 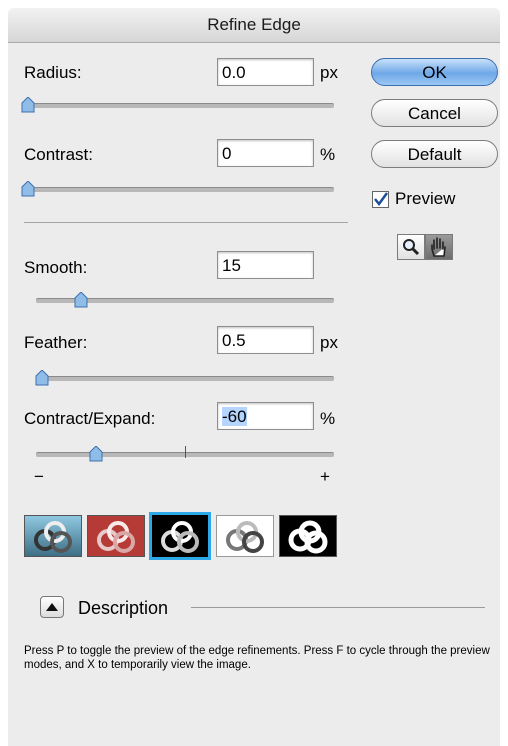 I want to click on zoom-icon, so click(x=411, y=247).